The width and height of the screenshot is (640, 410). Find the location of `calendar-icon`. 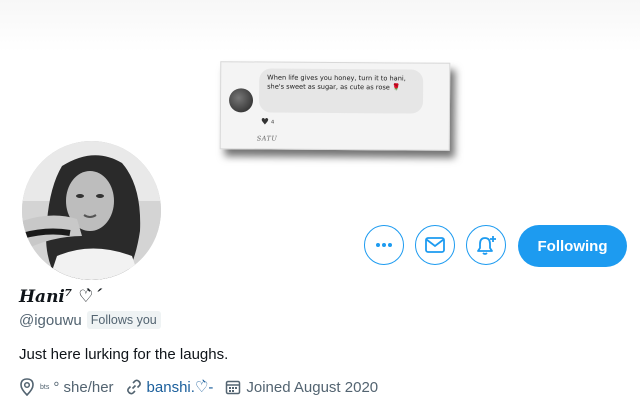

calendar-icon is located at coordinates (233, 387).